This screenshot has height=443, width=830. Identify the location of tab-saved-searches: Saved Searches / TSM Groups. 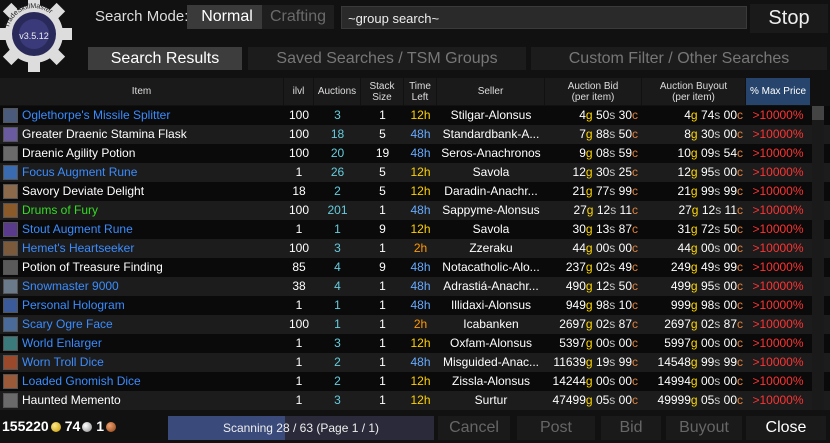
(387, 58).